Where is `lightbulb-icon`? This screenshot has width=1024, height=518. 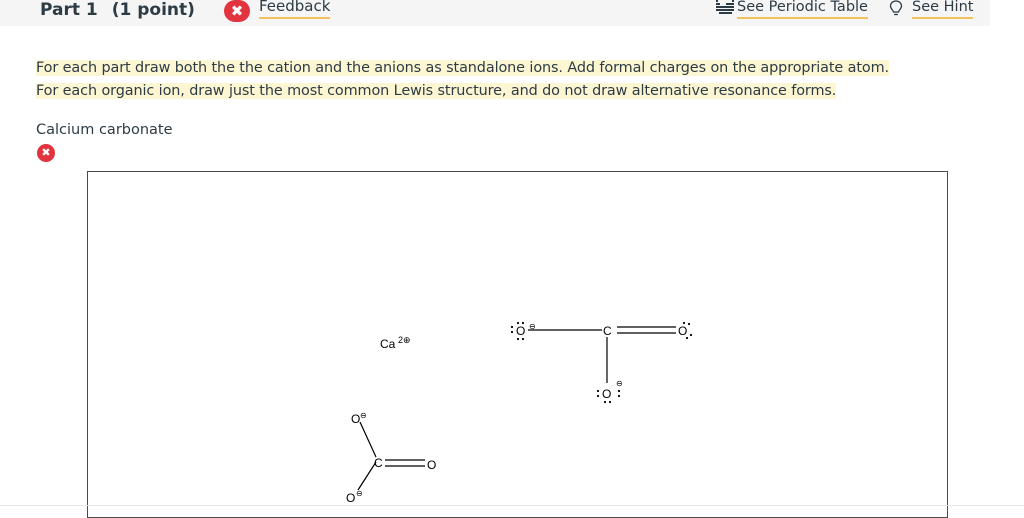 lightbulb-icon is located at coordinates (896, 8).